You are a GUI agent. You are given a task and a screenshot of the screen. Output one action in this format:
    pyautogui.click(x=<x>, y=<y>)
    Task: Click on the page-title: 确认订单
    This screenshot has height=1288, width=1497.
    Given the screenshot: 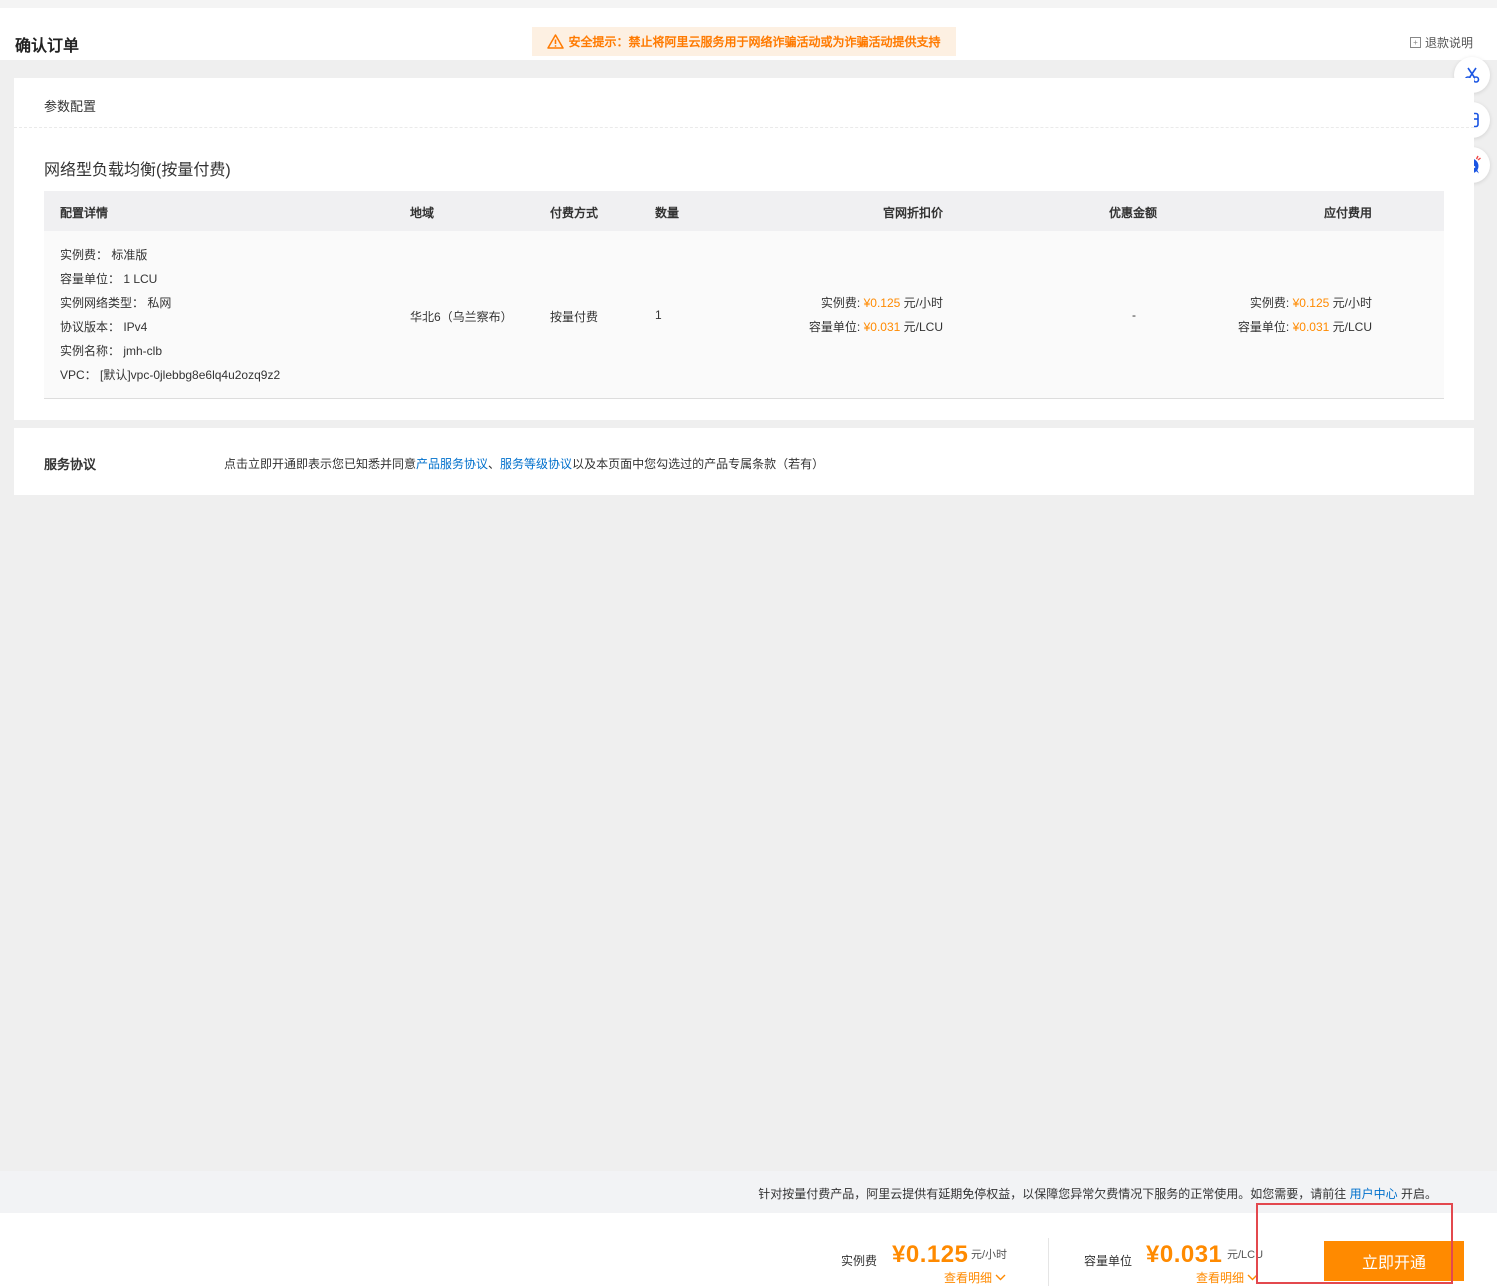 What is the action you would take?
    pyautogui.click(x=47, y=46)
    